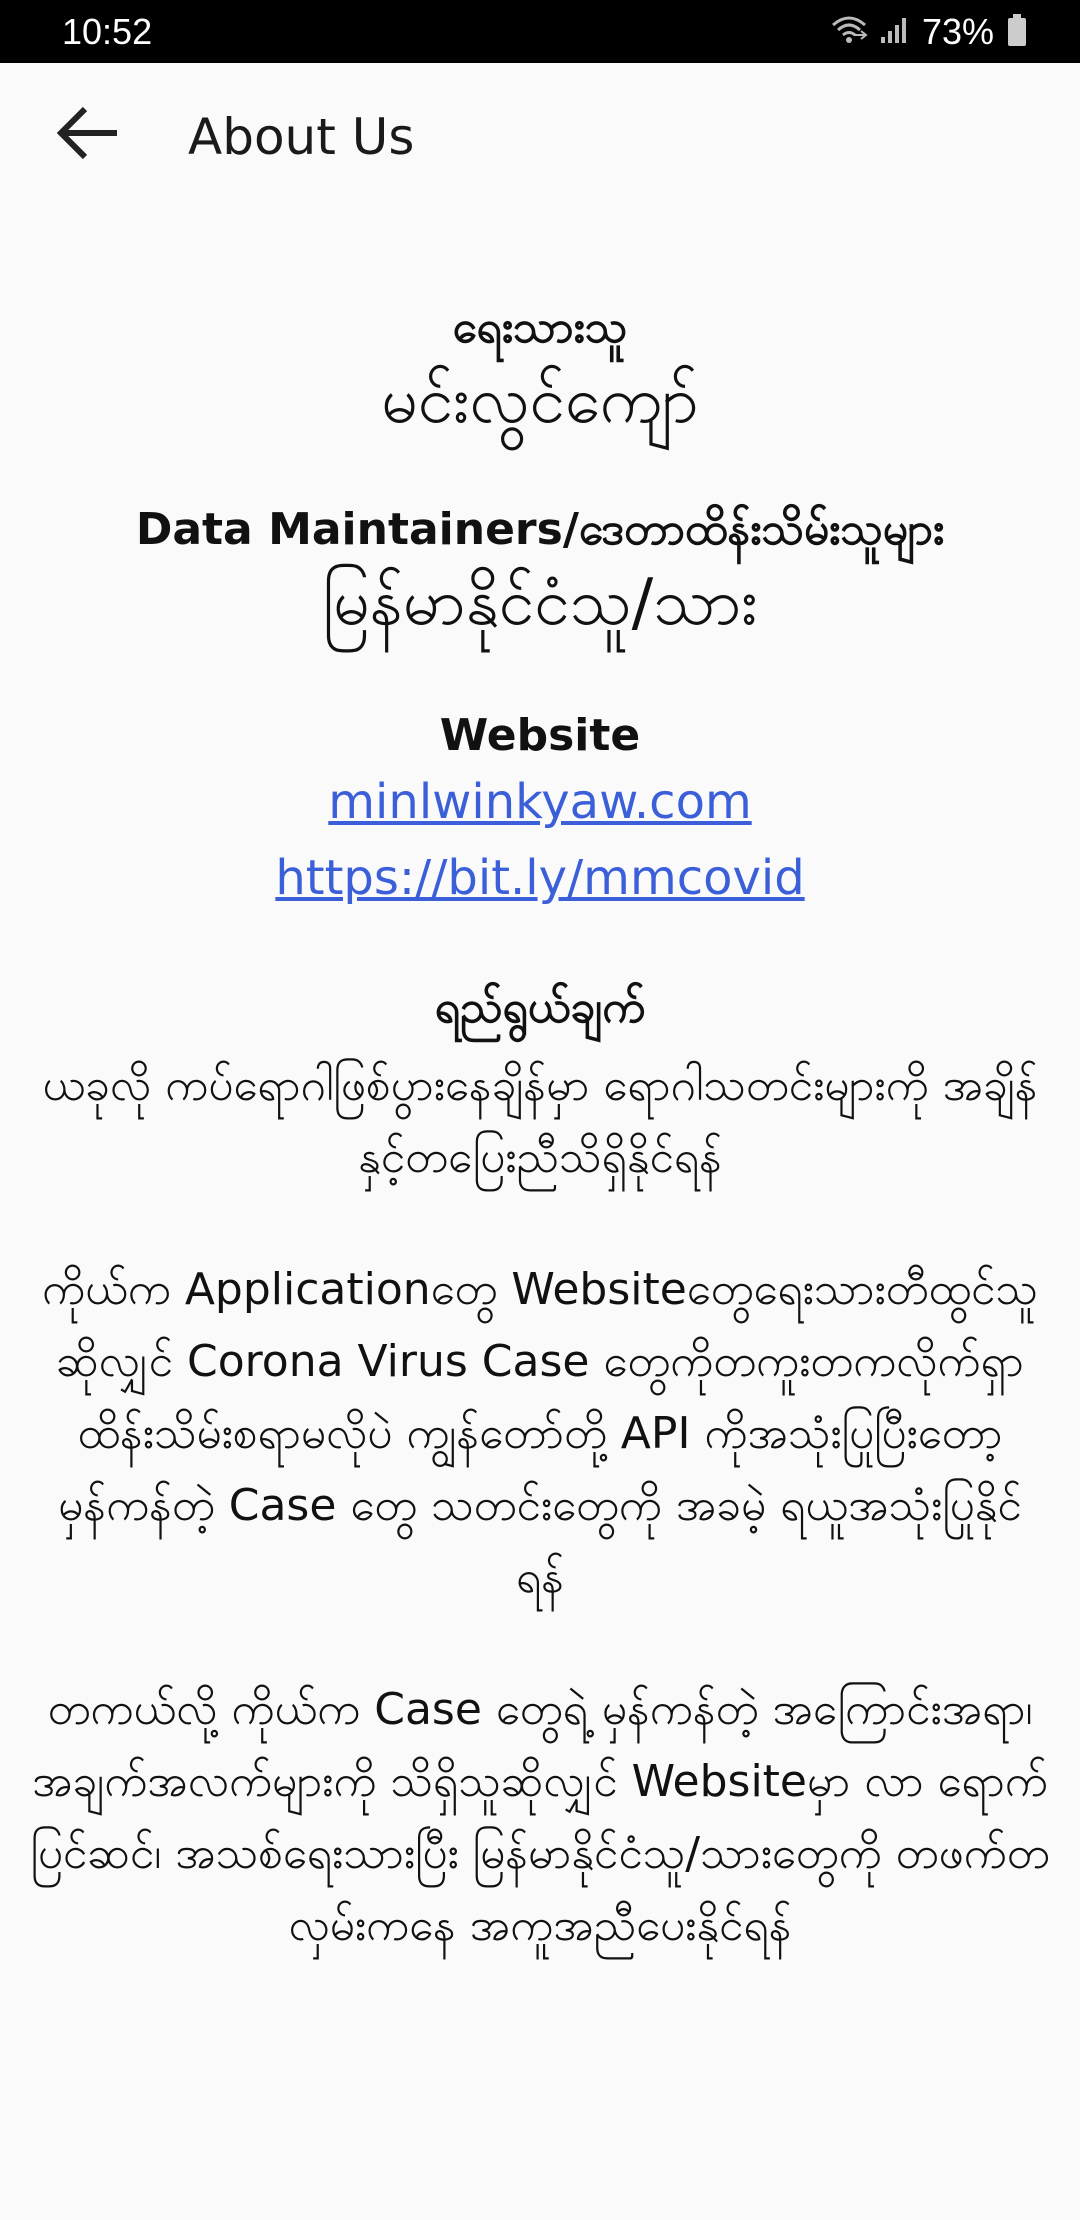 This screenshot has width=1080, height=2220. I want to click on author-section: ရေးသားသူ မင်းလွင်ကျော်, so click(540, 371).